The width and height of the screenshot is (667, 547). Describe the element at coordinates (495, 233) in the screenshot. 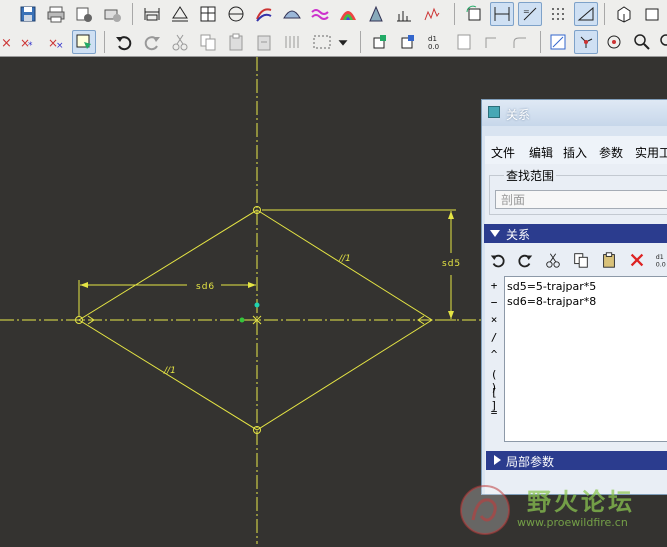

I see `collapse-icon` at that location.